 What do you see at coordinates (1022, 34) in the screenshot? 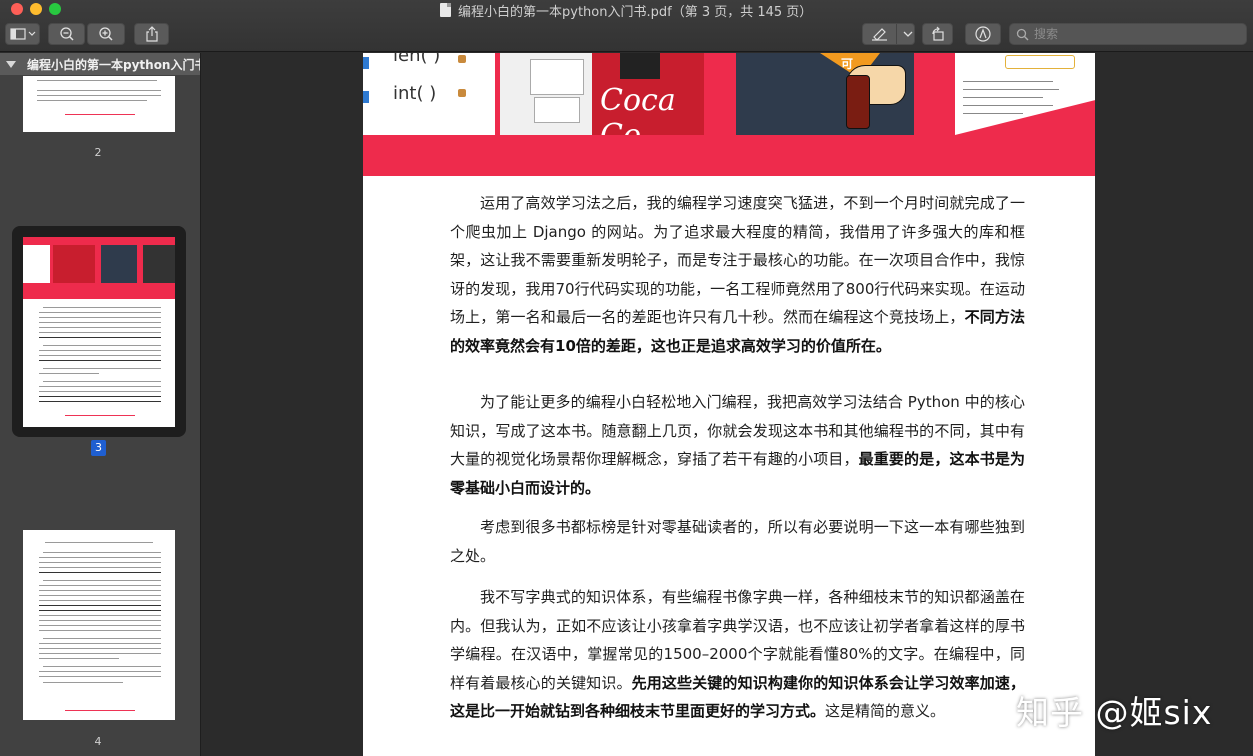
I see `search-icon` at bounding box center [1022, 34].